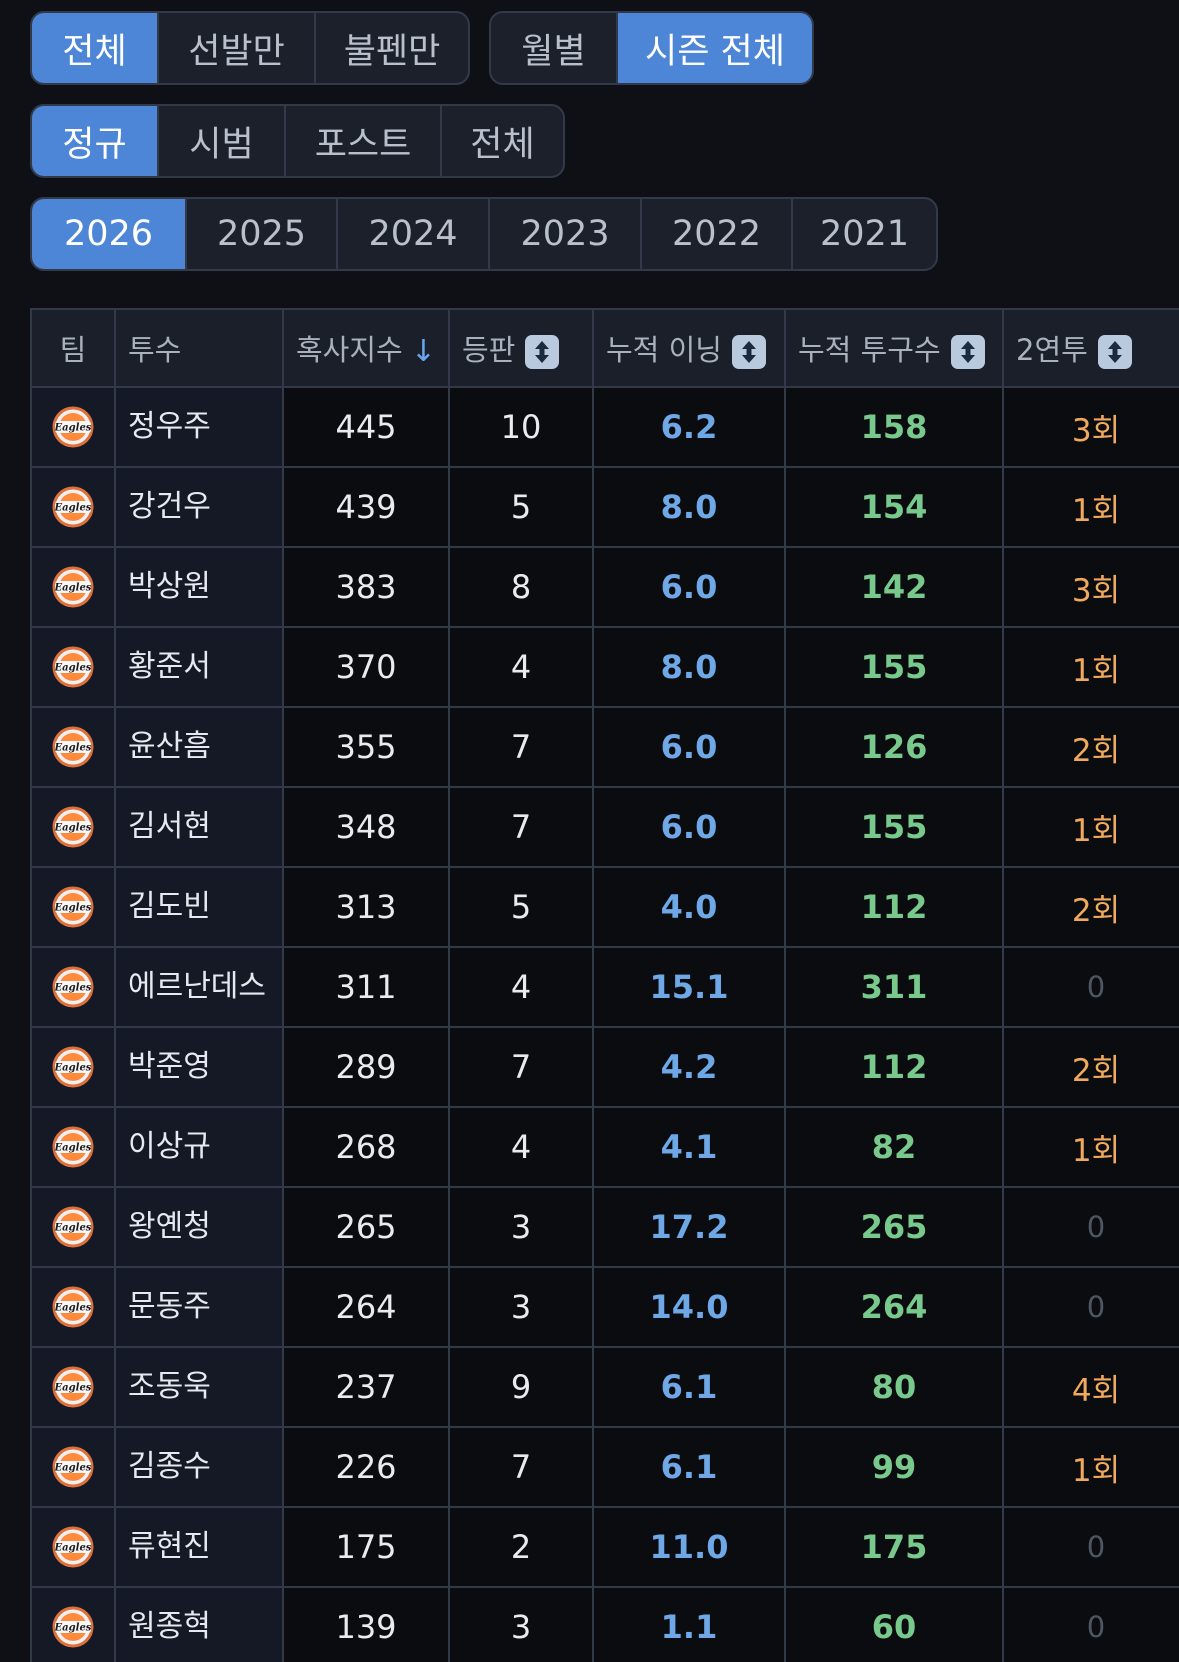  Describe the element at coordinates (604, 587) in the screenshot. I see `table-row: Eagles 박상원 383 8 6.0 142 3회` at that location.